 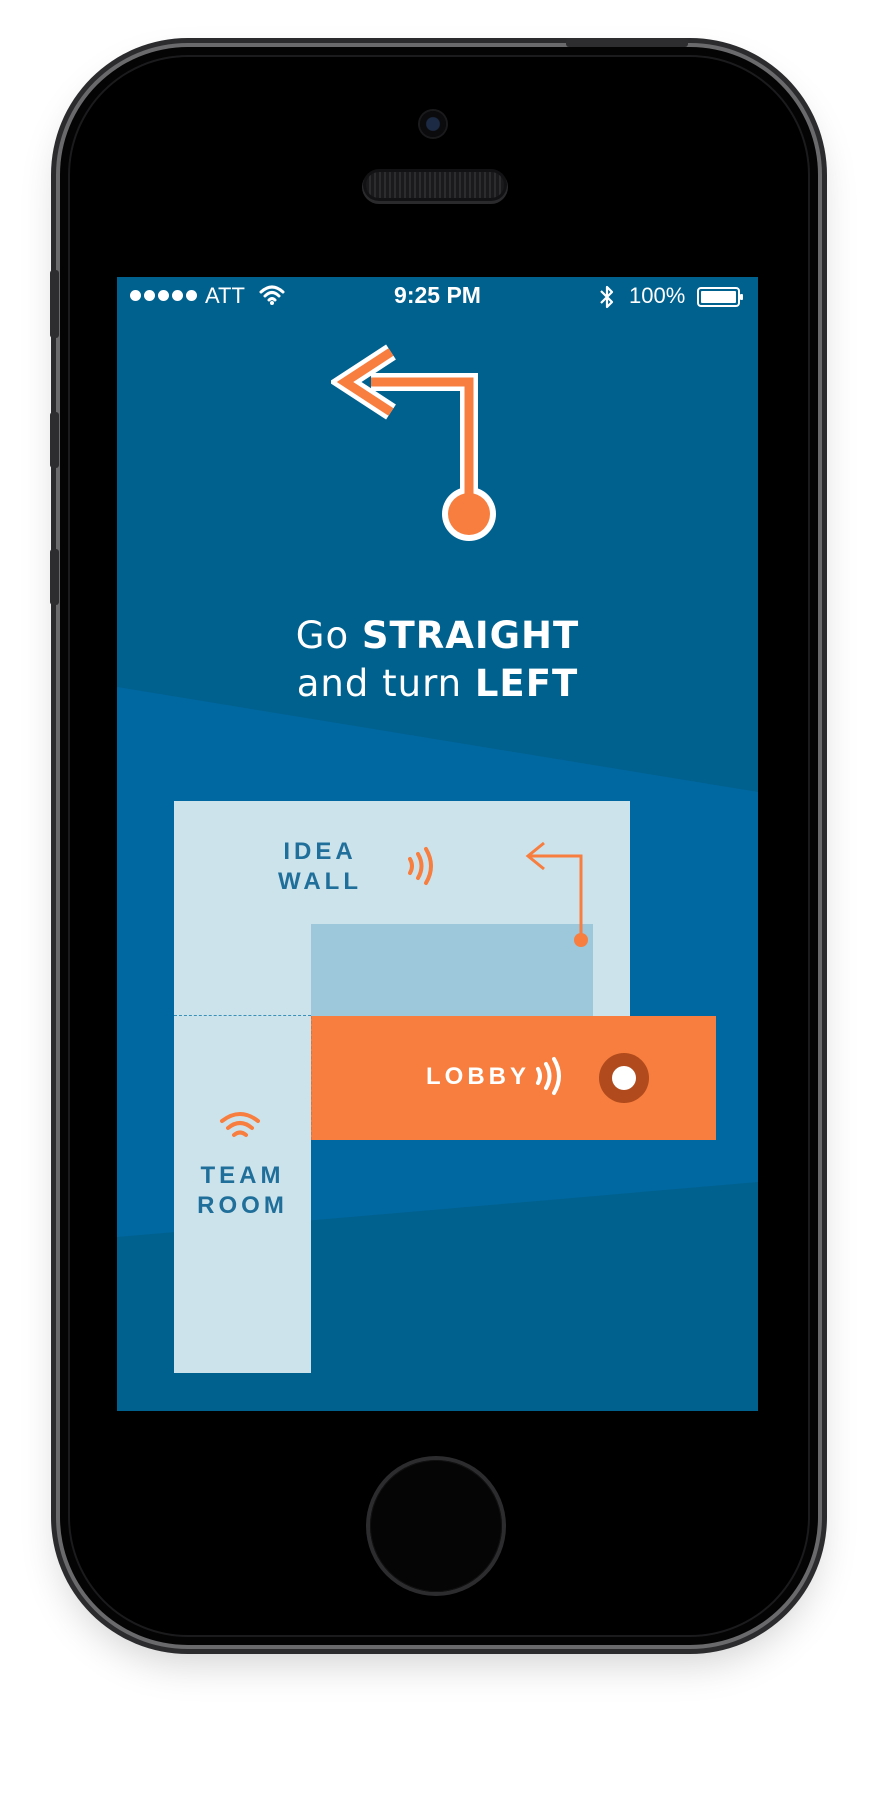 I want to click on turn-left-arrow-icon, so click(x=413, y=442).